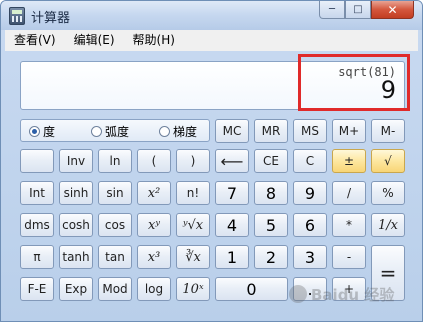 The width and height of the screenshot is (423, 322). I want to click on three-button: 3, so click(310, 257).